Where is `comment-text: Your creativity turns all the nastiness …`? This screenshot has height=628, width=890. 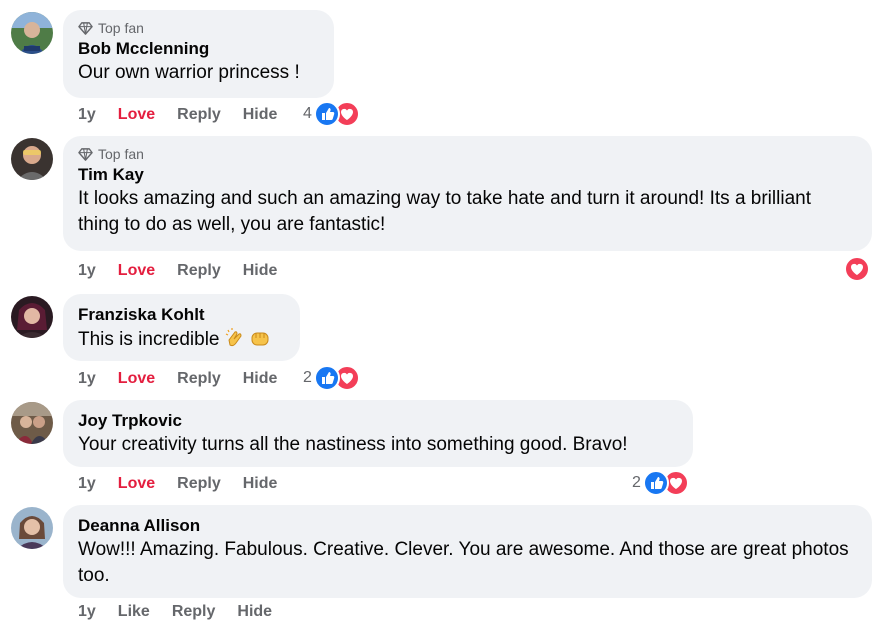 comment-text: Your creativity turns all the nastiness … is located at coordinates (353, 444).